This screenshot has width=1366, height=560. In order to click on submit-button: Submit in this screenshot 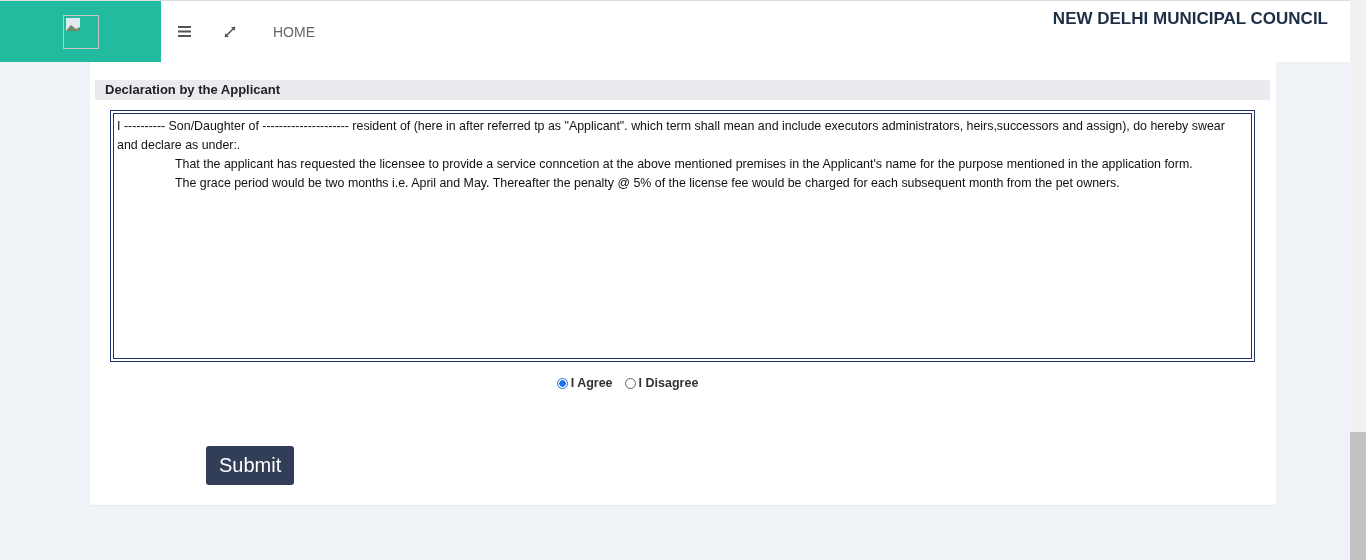, I will do `click(250, 465)`.